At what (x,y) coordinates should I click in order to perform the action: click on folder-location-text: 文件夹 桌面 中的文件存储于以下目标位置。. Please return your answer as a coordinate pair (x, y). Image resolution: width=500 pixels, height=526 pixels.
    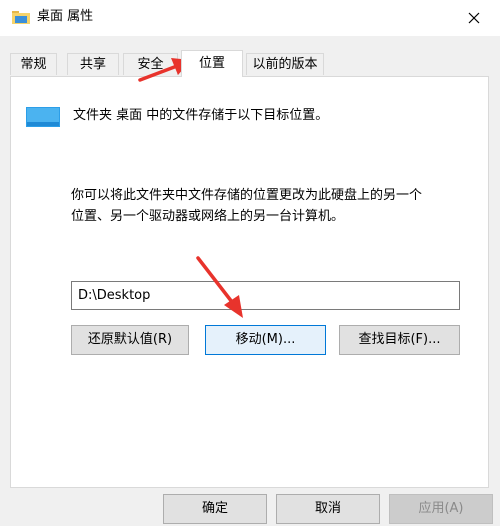
    Looking at the image, I should click on (201, 115).